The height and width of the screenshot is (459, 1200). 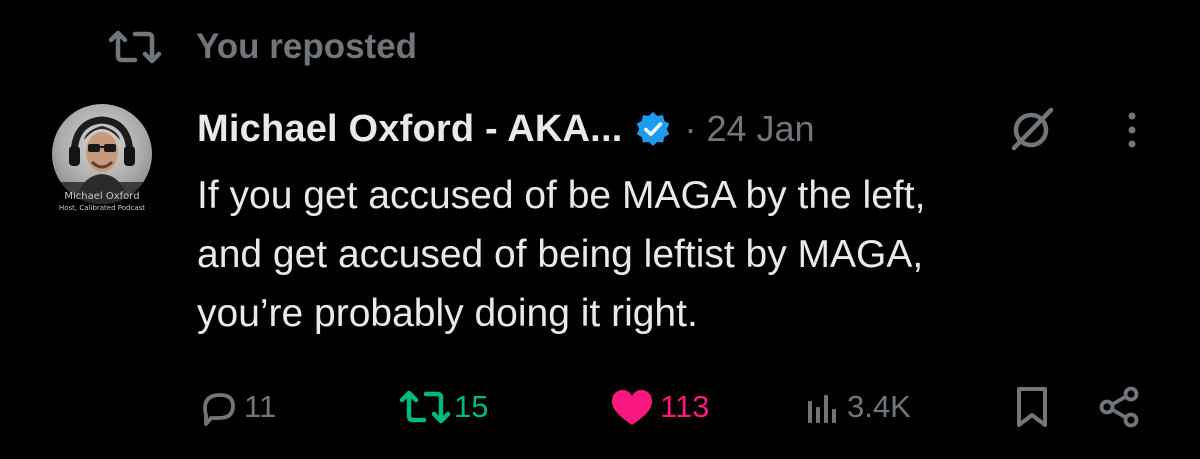 I want to click on post-date: 24 Jan, so click(x=760, y=129).